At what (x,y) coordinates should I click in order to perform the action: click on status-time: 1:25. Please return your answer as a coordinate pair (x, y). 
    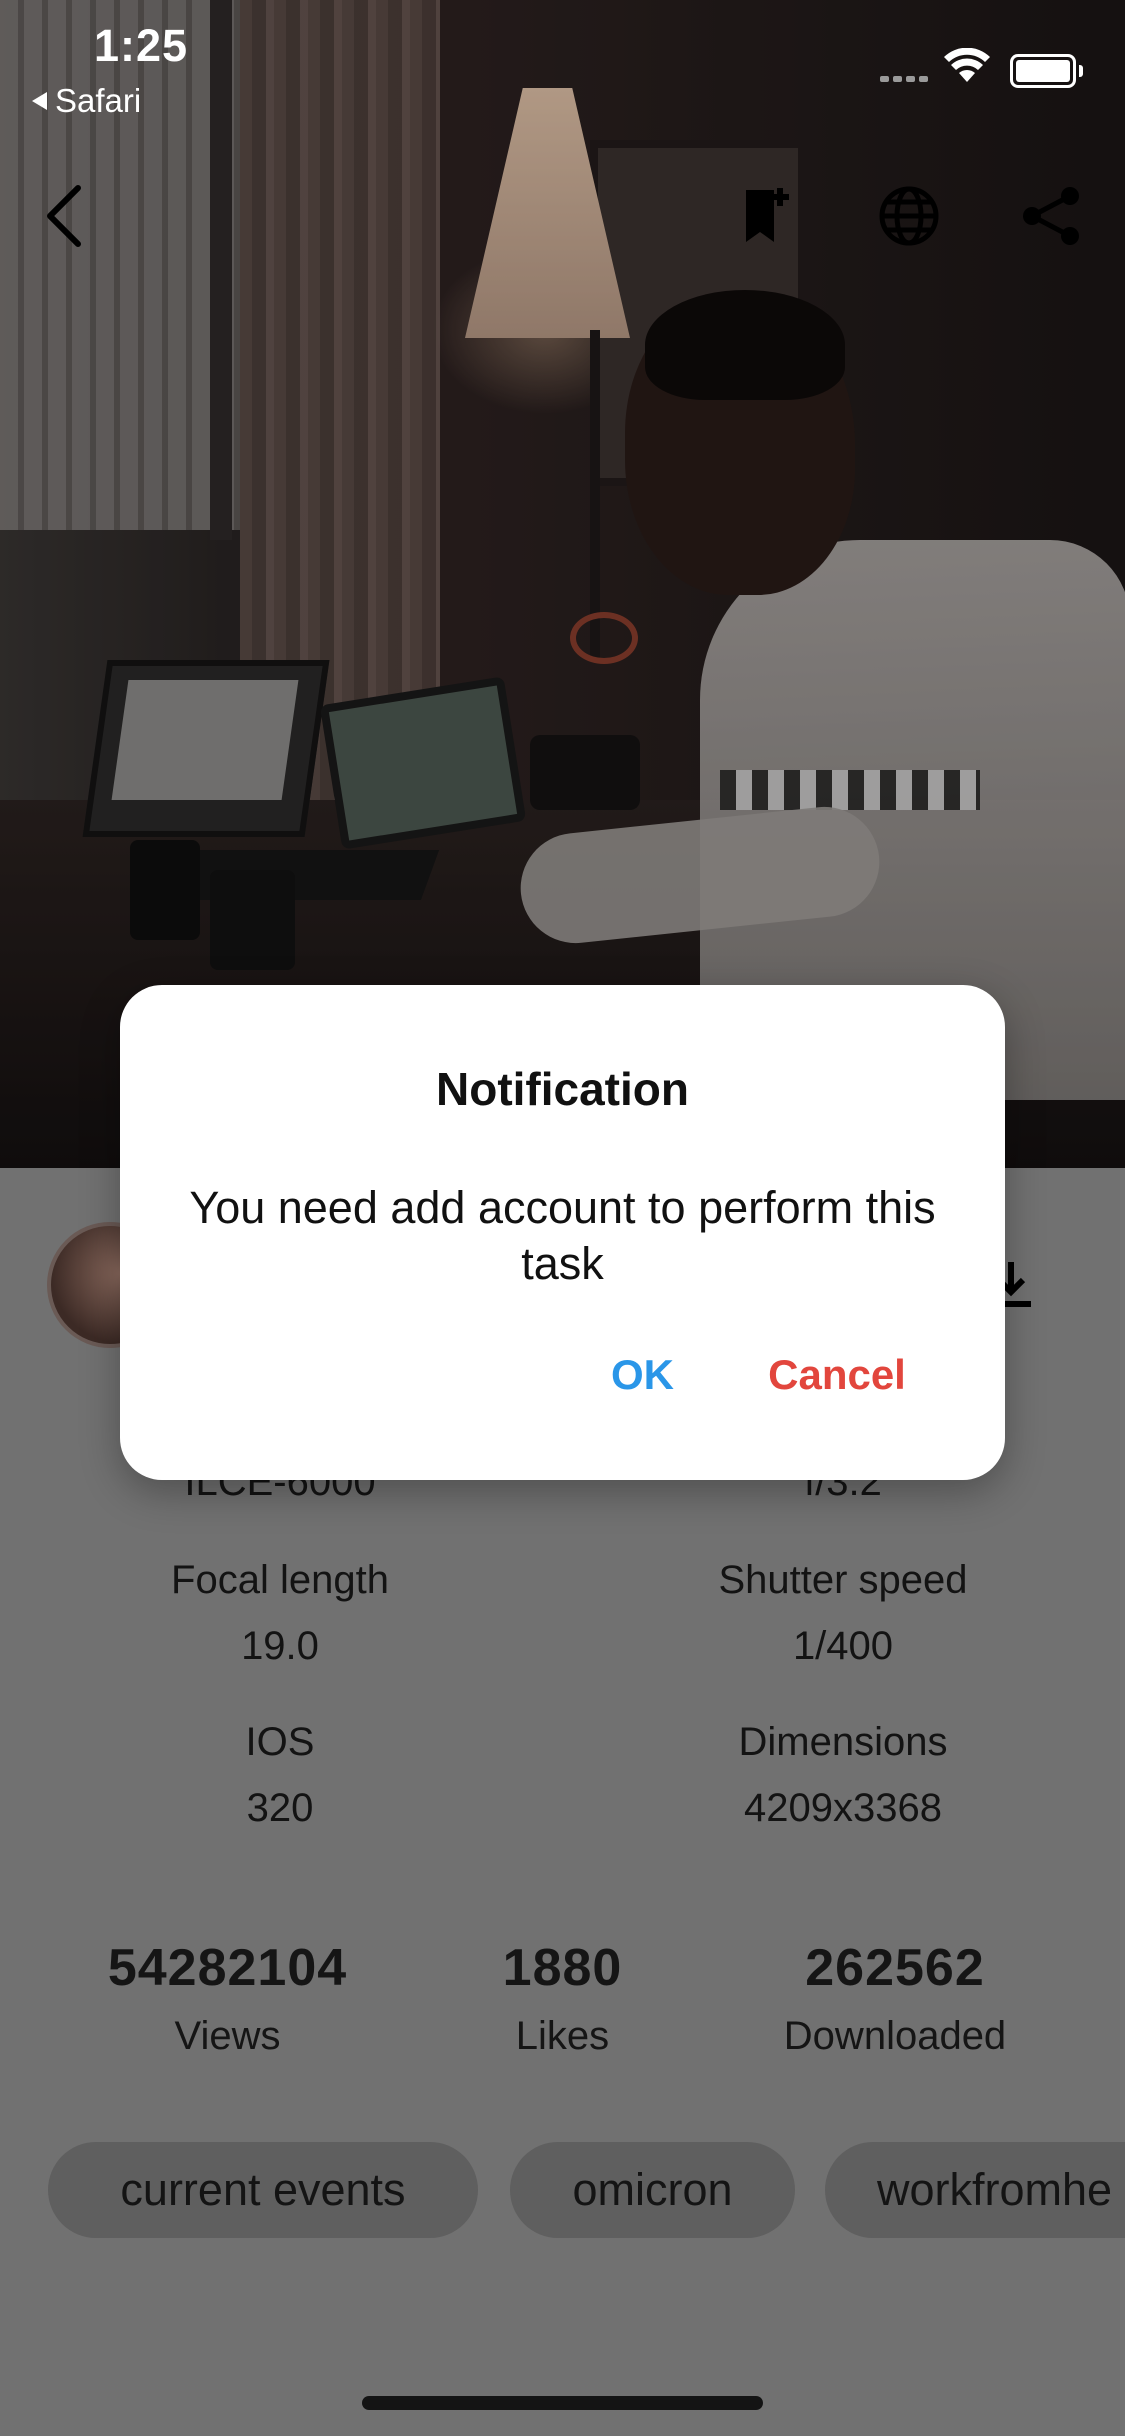
    Looking at the image, I should click on (141, 45).